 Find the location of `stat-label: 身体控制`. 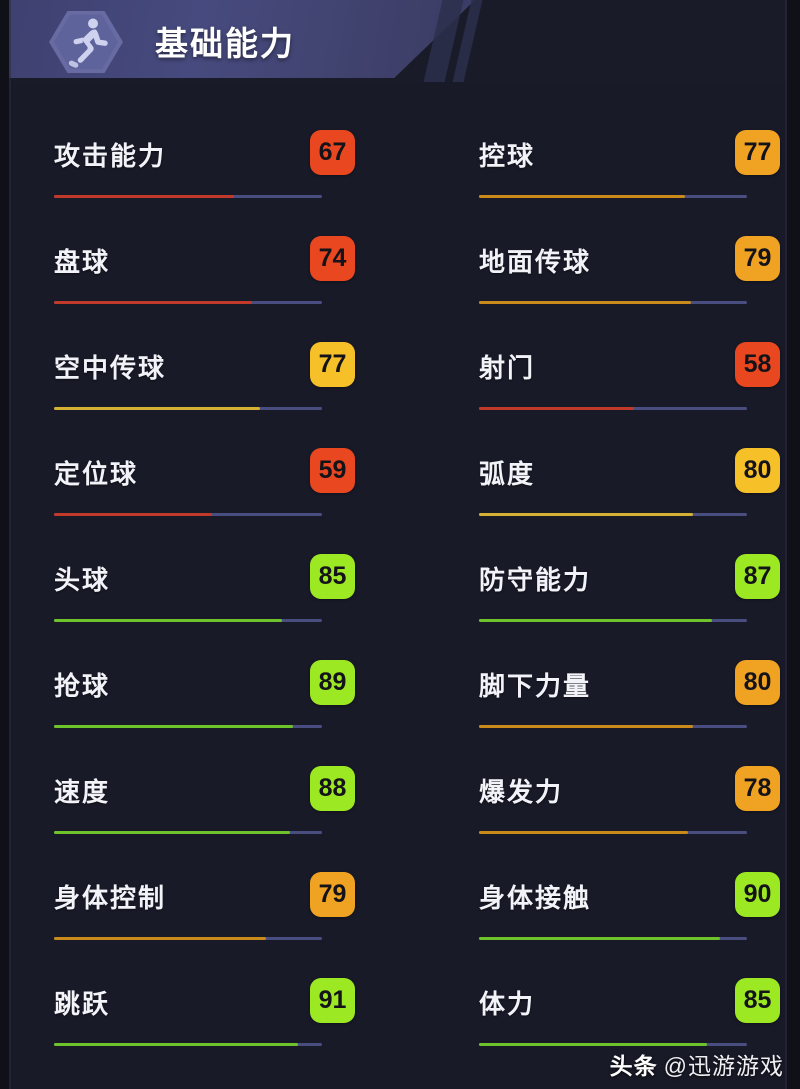

stat-label: 身体控制 is located at coordinates (110, 898).